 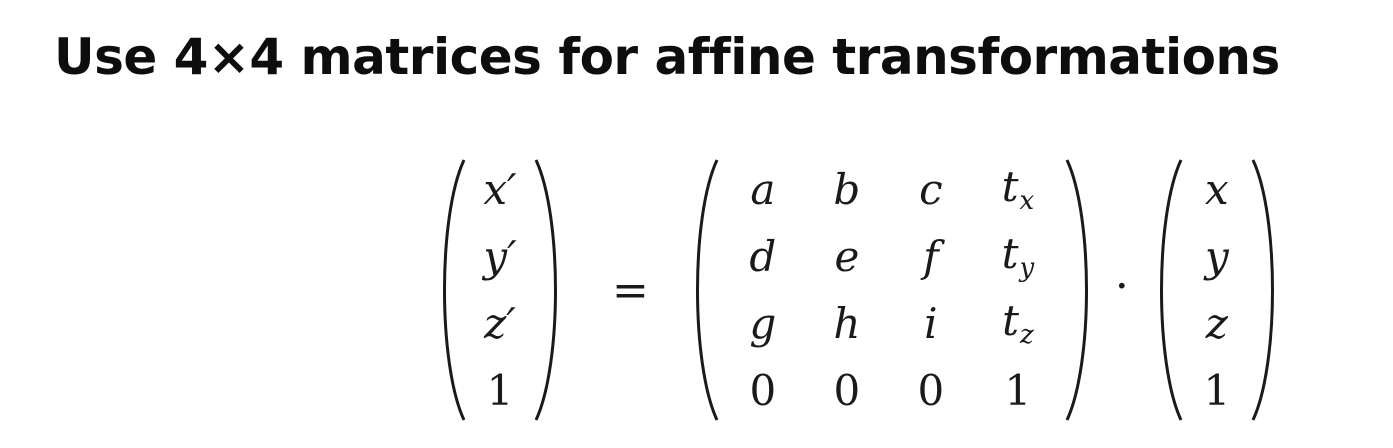 I want to click on rhs-entry-x: x, so click(x=1217, y=189).